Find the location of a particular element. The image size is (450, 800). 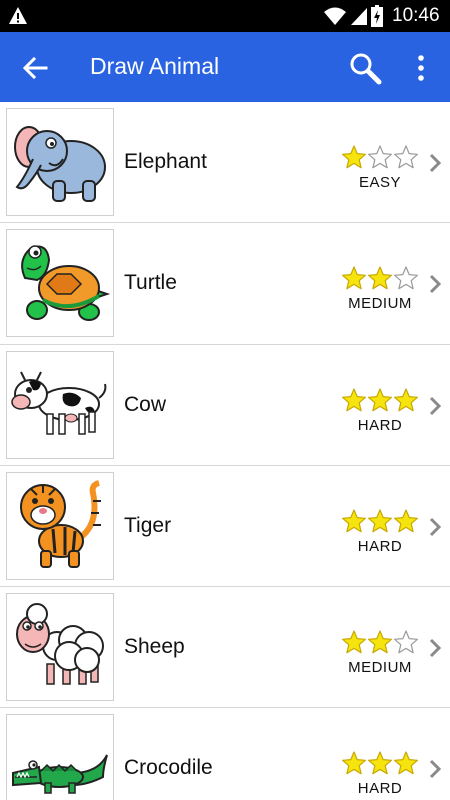

status-bar: 10:46 is located at coordinates (225, 16).